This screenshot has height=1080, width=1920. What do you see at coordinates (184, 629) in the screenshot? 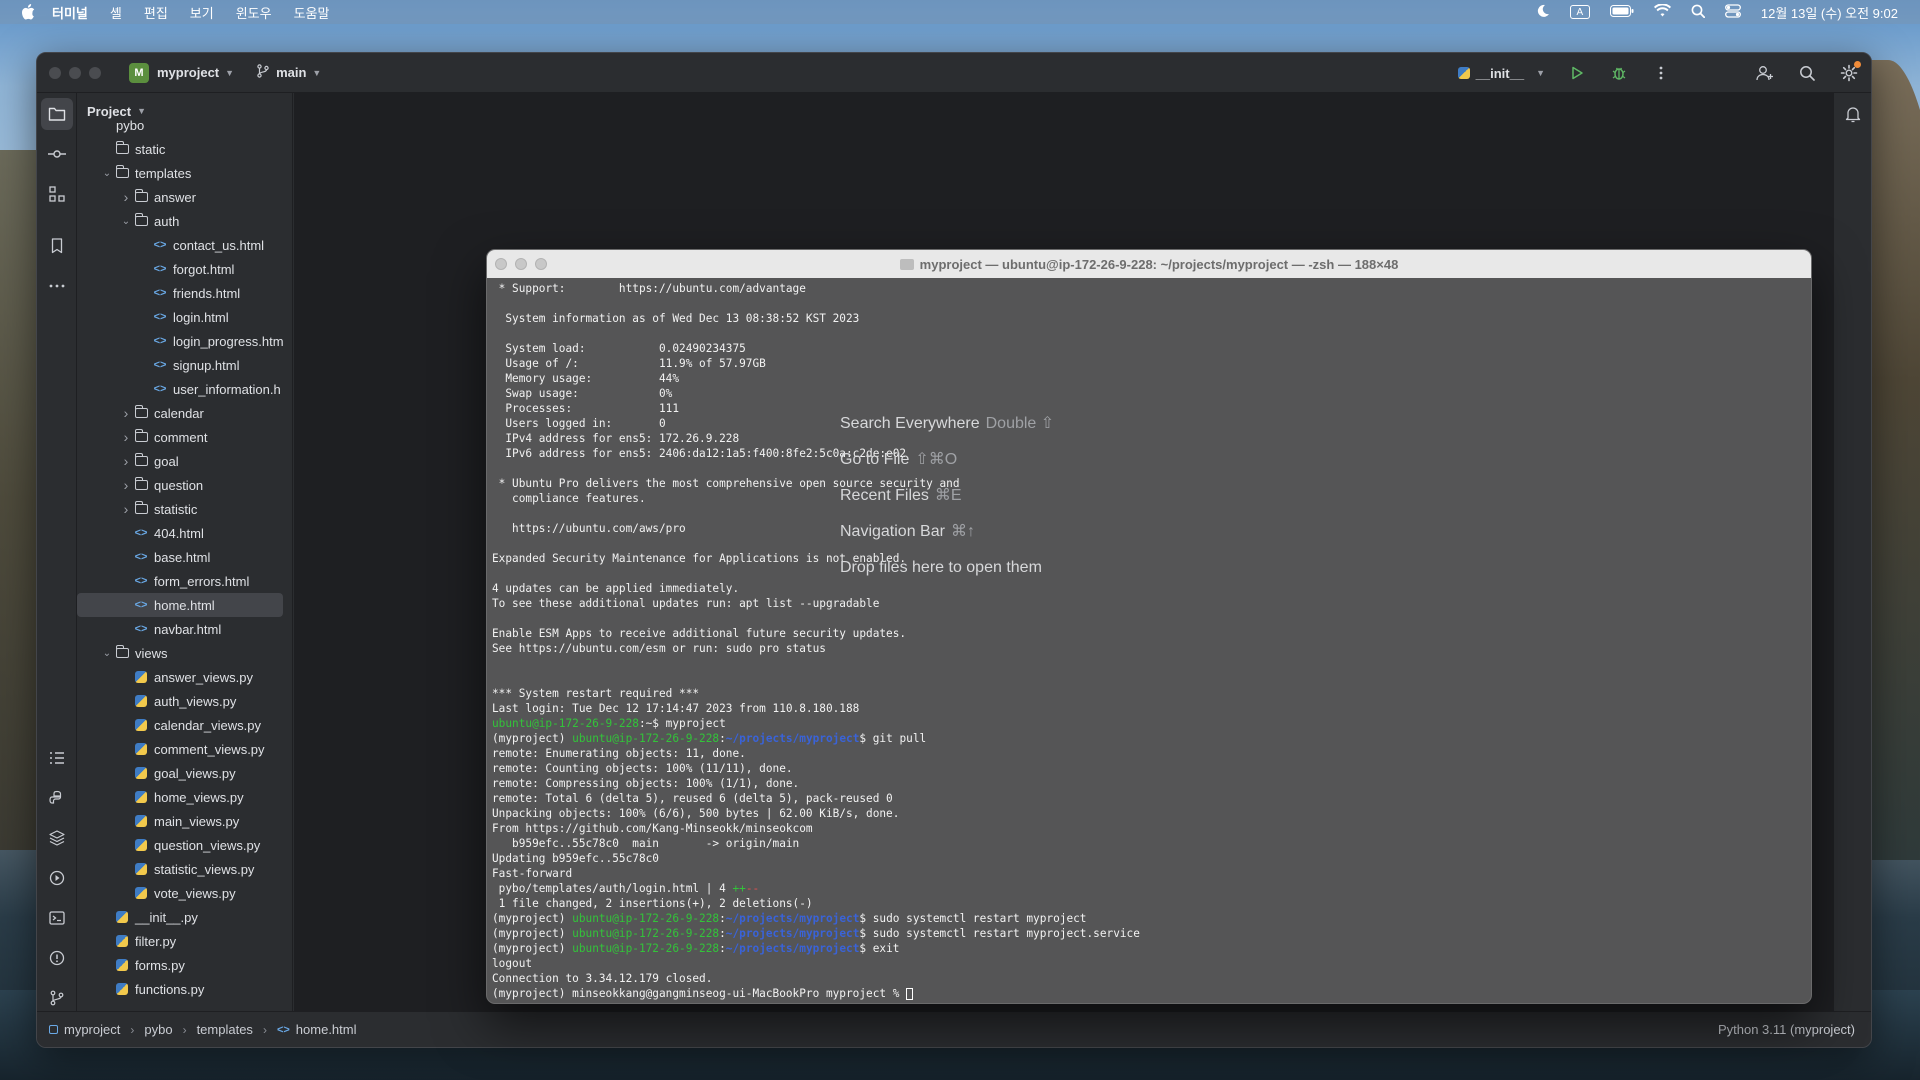
I see `tree-file: <> navbar.html` at bounding box center [184, 629].